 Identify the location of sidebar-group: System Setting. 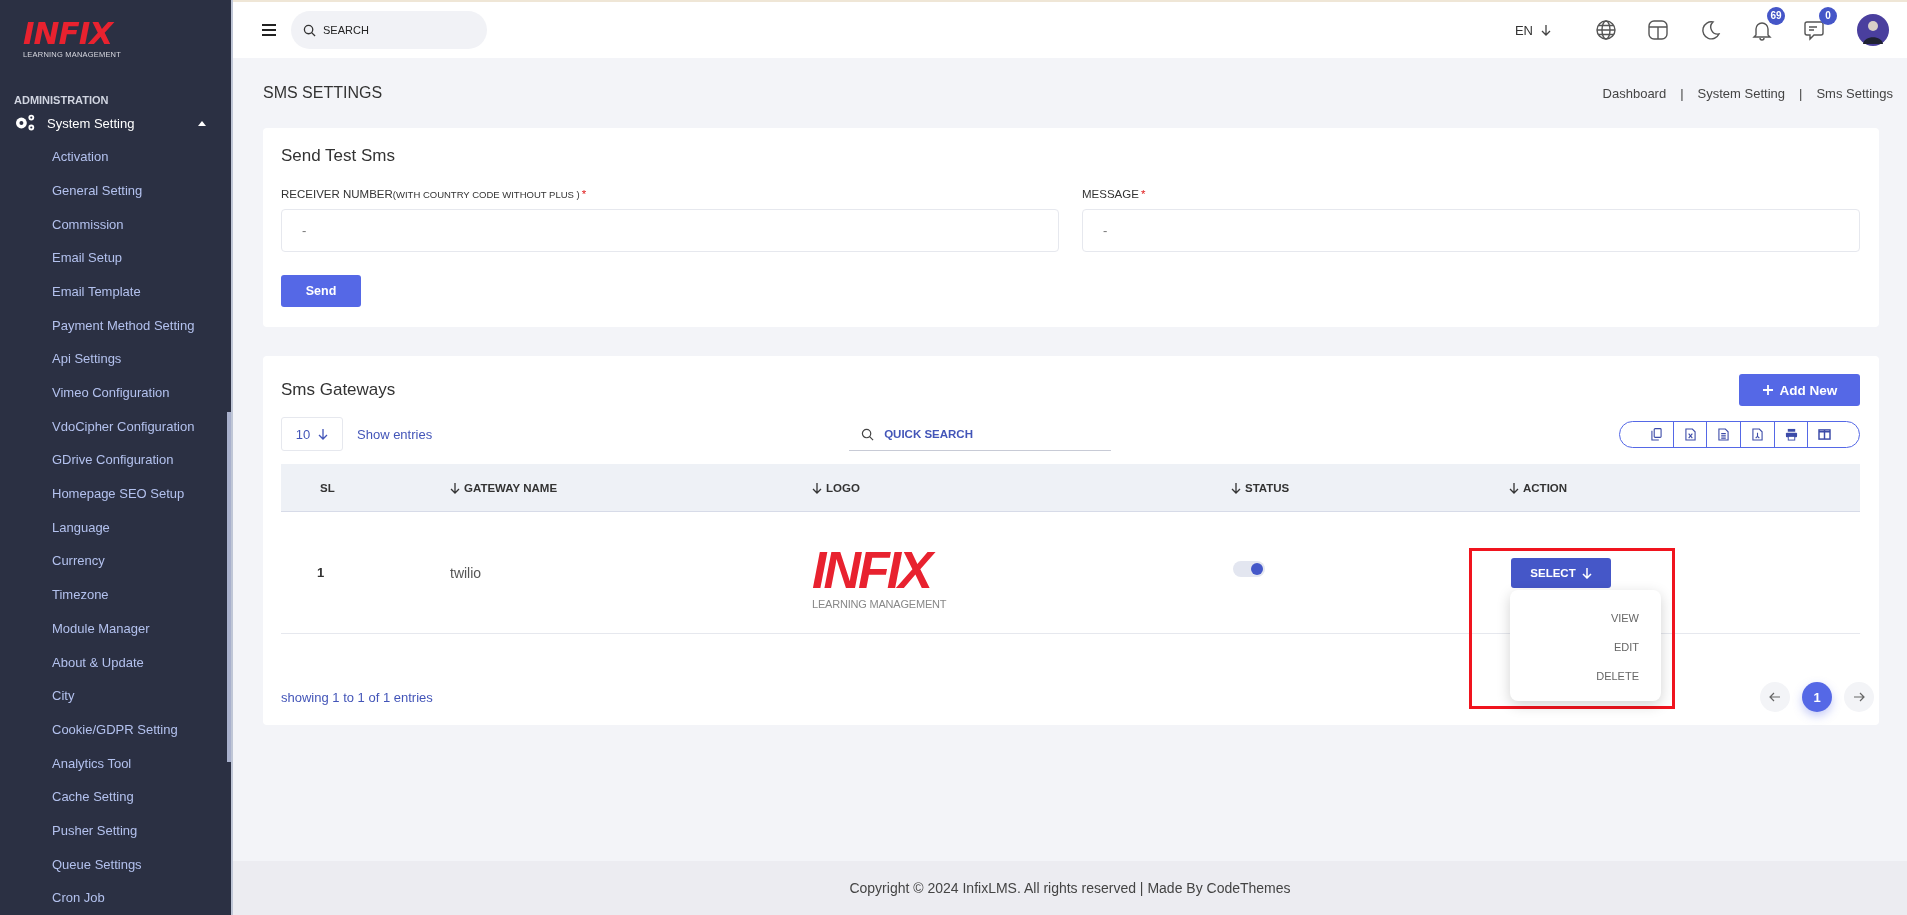
(115, 123).